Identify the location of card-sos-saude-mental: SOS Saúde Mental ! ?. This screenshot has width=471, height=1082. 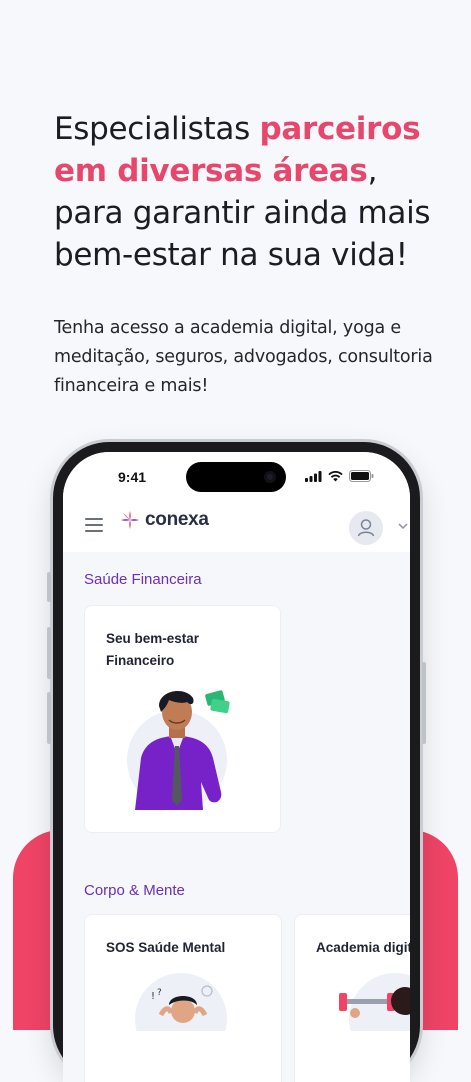
(183, 998).